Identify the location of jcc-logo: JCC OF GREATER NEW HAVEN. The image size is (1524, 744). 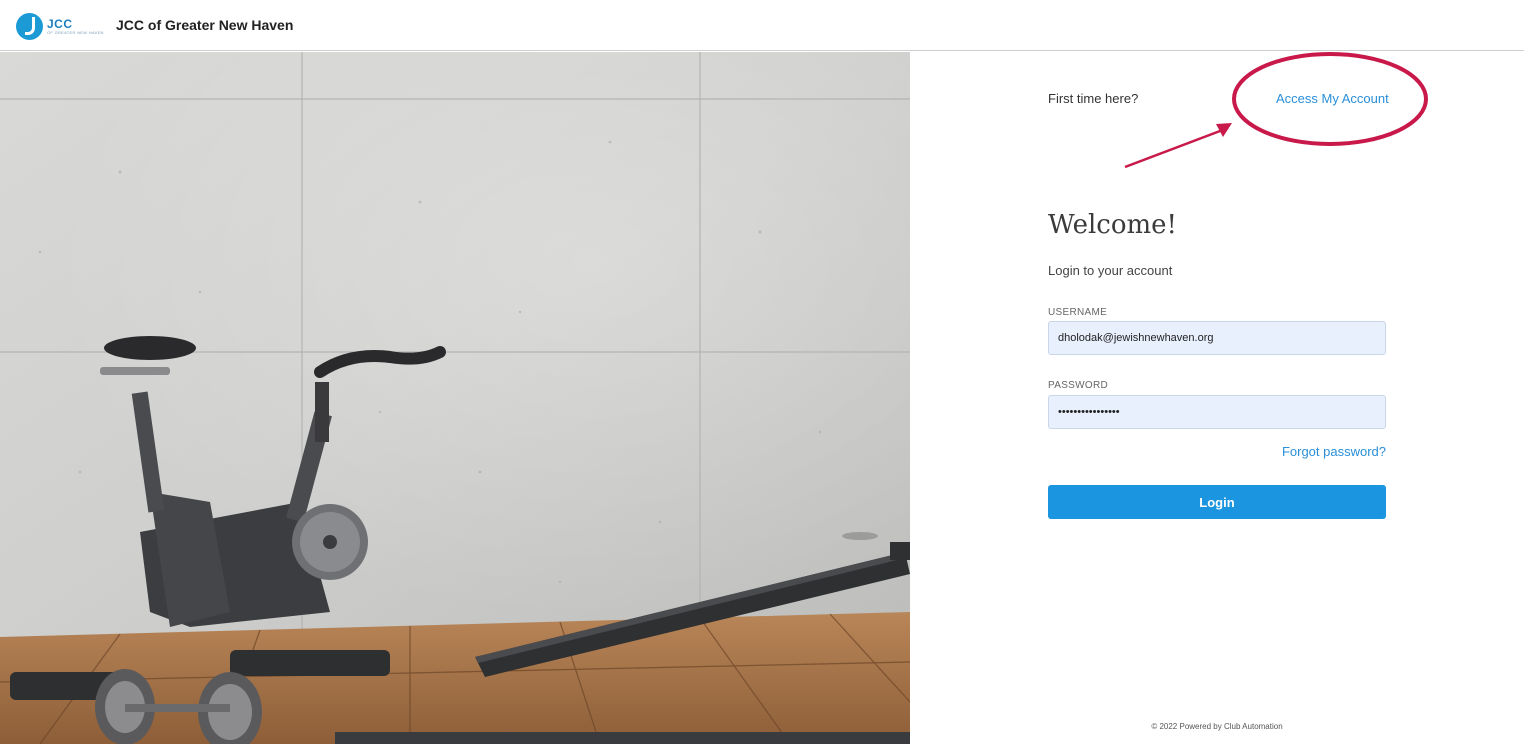
(60, 26).